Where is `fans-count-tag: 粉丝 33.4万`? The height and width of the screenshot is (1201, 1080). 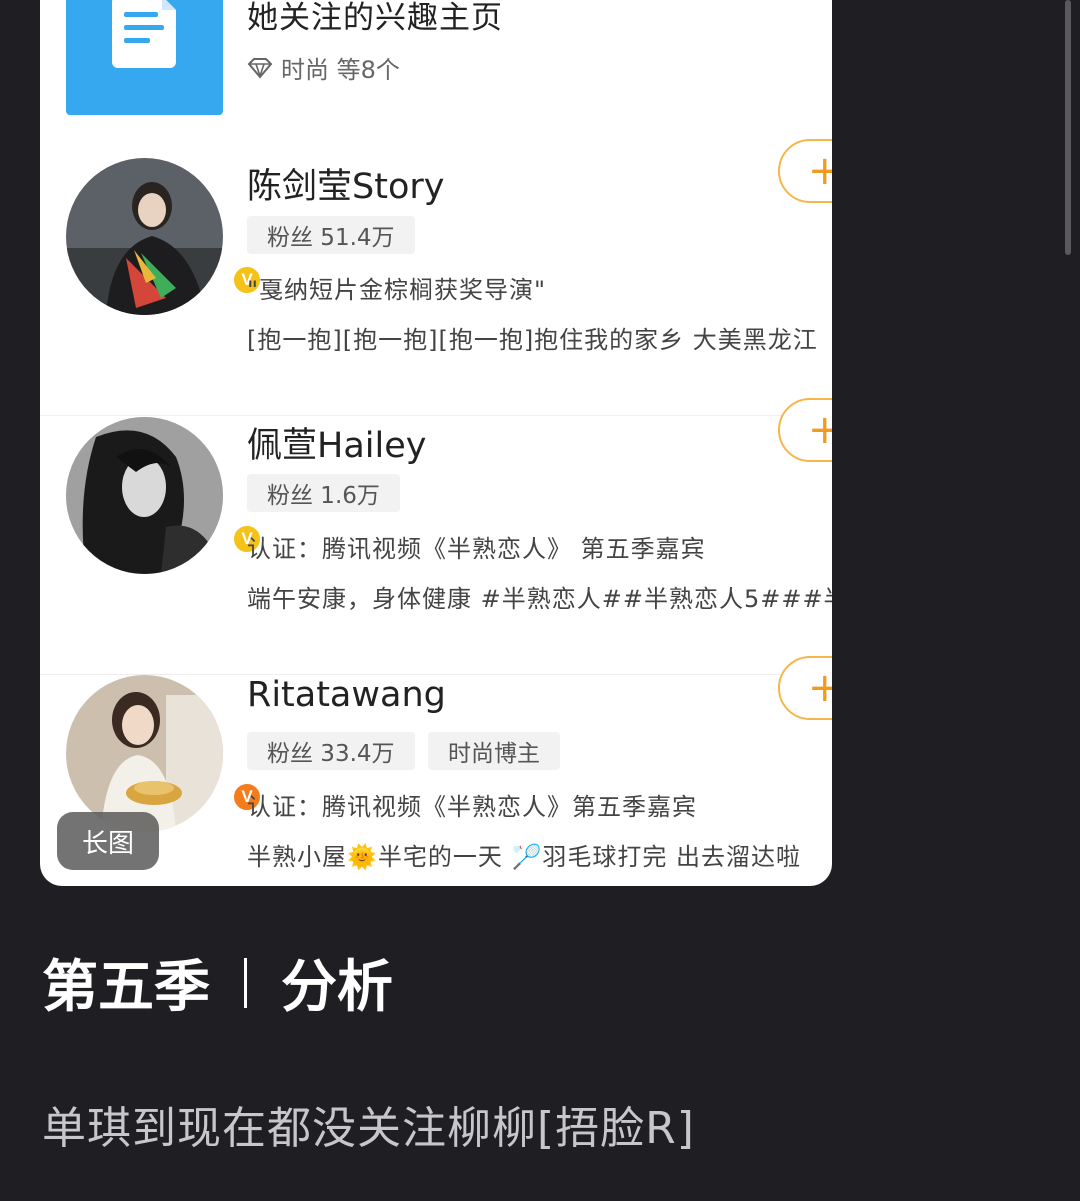
fans-count-tag: 粉丝 33.4万 is located at coordinates (331, 751).